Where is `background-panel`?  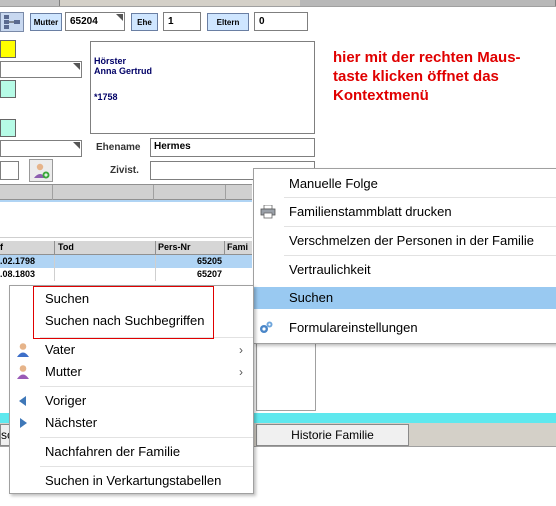 background-panel is located at coordinates (286, 373).